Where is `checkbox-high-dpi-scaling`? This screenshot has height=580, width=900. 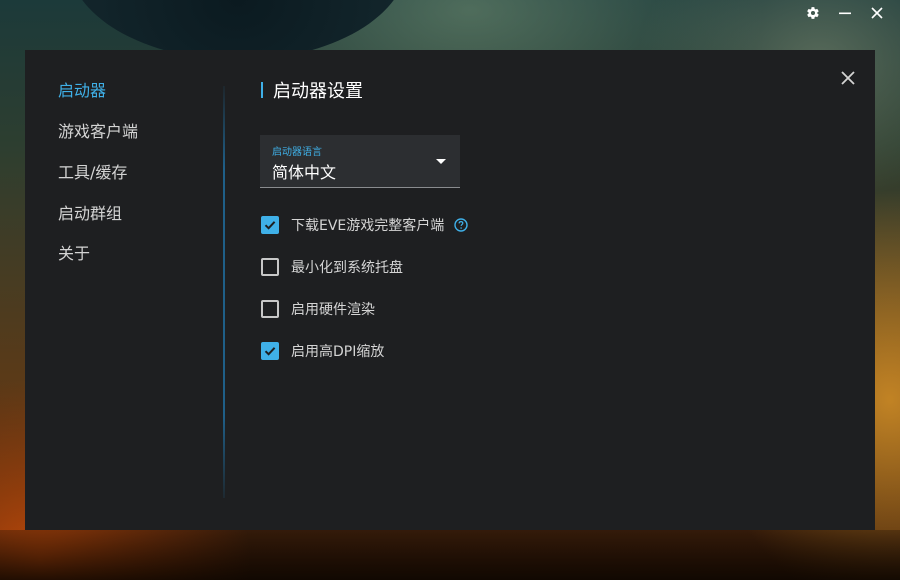 checkbox-high-dpi-scaling is located at coordinates (270, 351).